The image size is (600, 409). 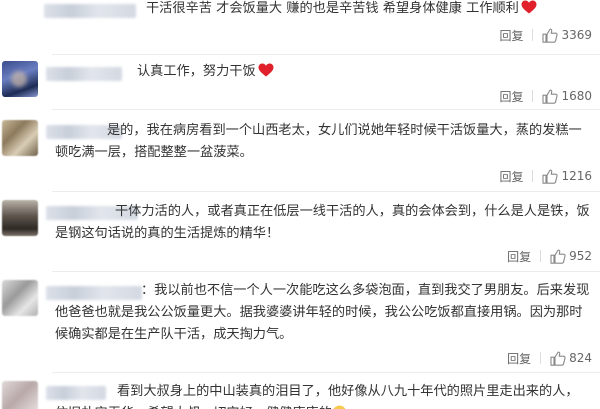 I want to click on comment-actions: 回复 952, so click(x=549, y=256).